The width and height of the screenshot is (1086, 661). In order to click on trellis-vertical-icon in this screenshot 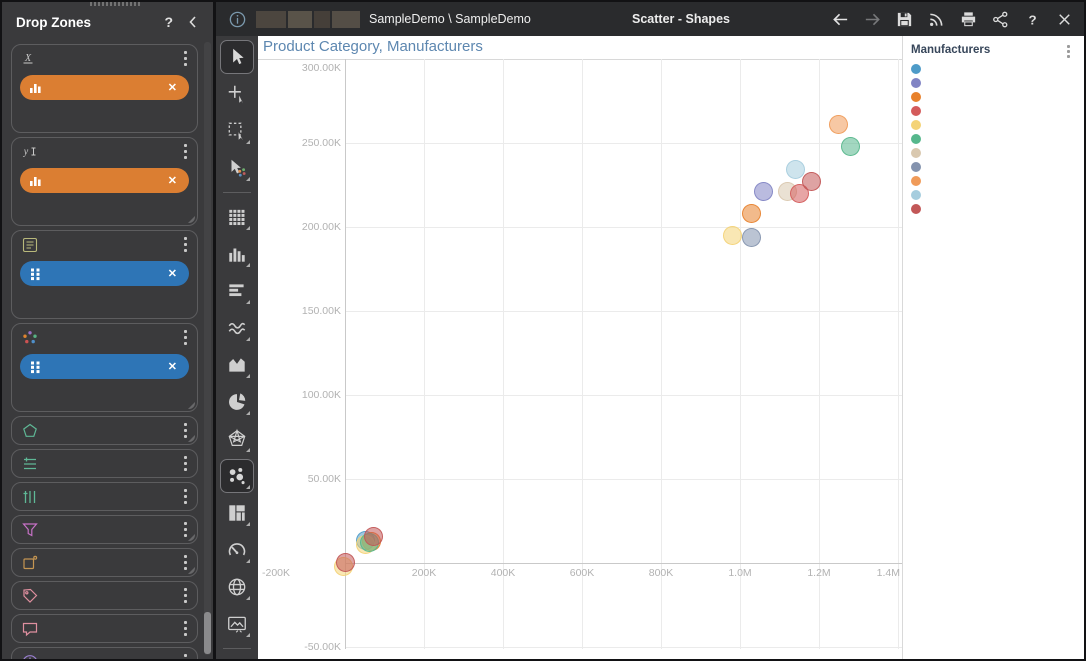, I will do `click(30, 464)`.